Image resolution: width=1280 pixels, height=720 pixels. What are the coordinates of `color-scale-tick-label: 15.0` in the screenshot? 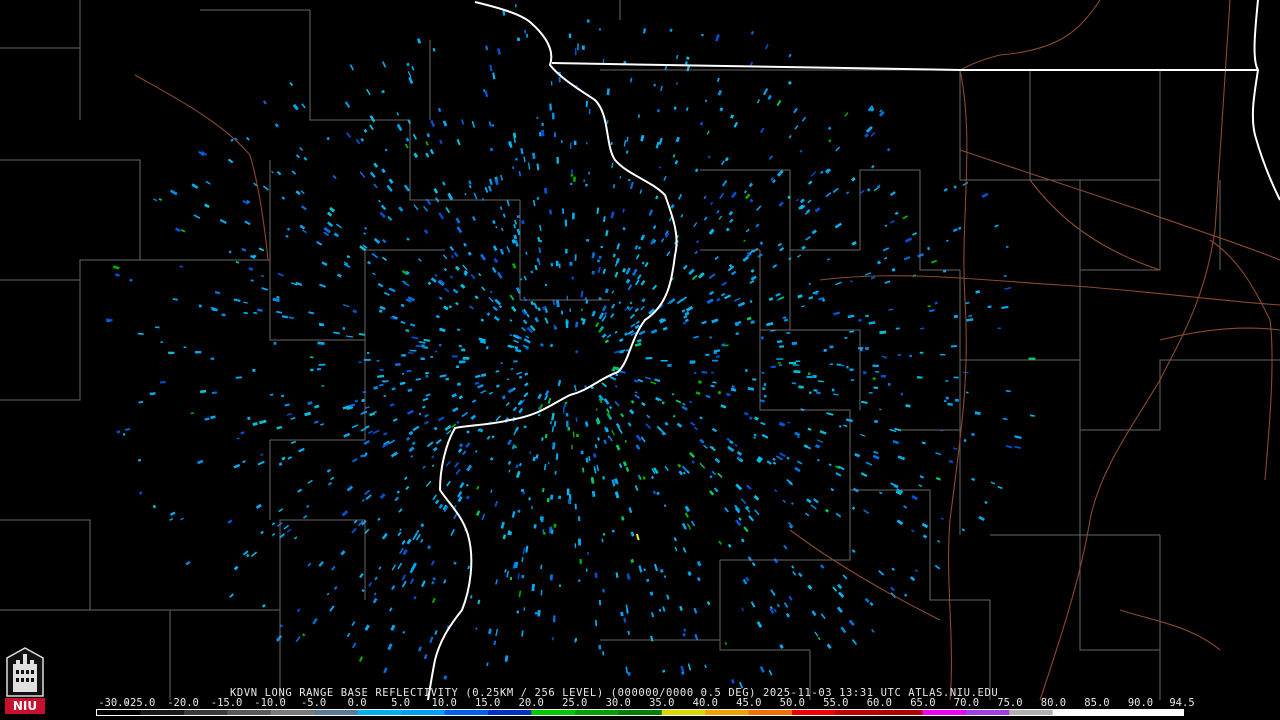 It's located at (488, 703).